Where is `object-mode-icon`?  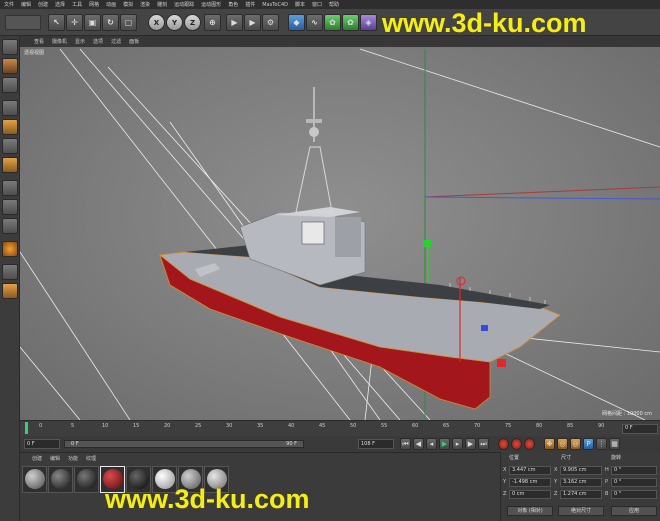
object-mode-icon is located at coordinates (10, 127).